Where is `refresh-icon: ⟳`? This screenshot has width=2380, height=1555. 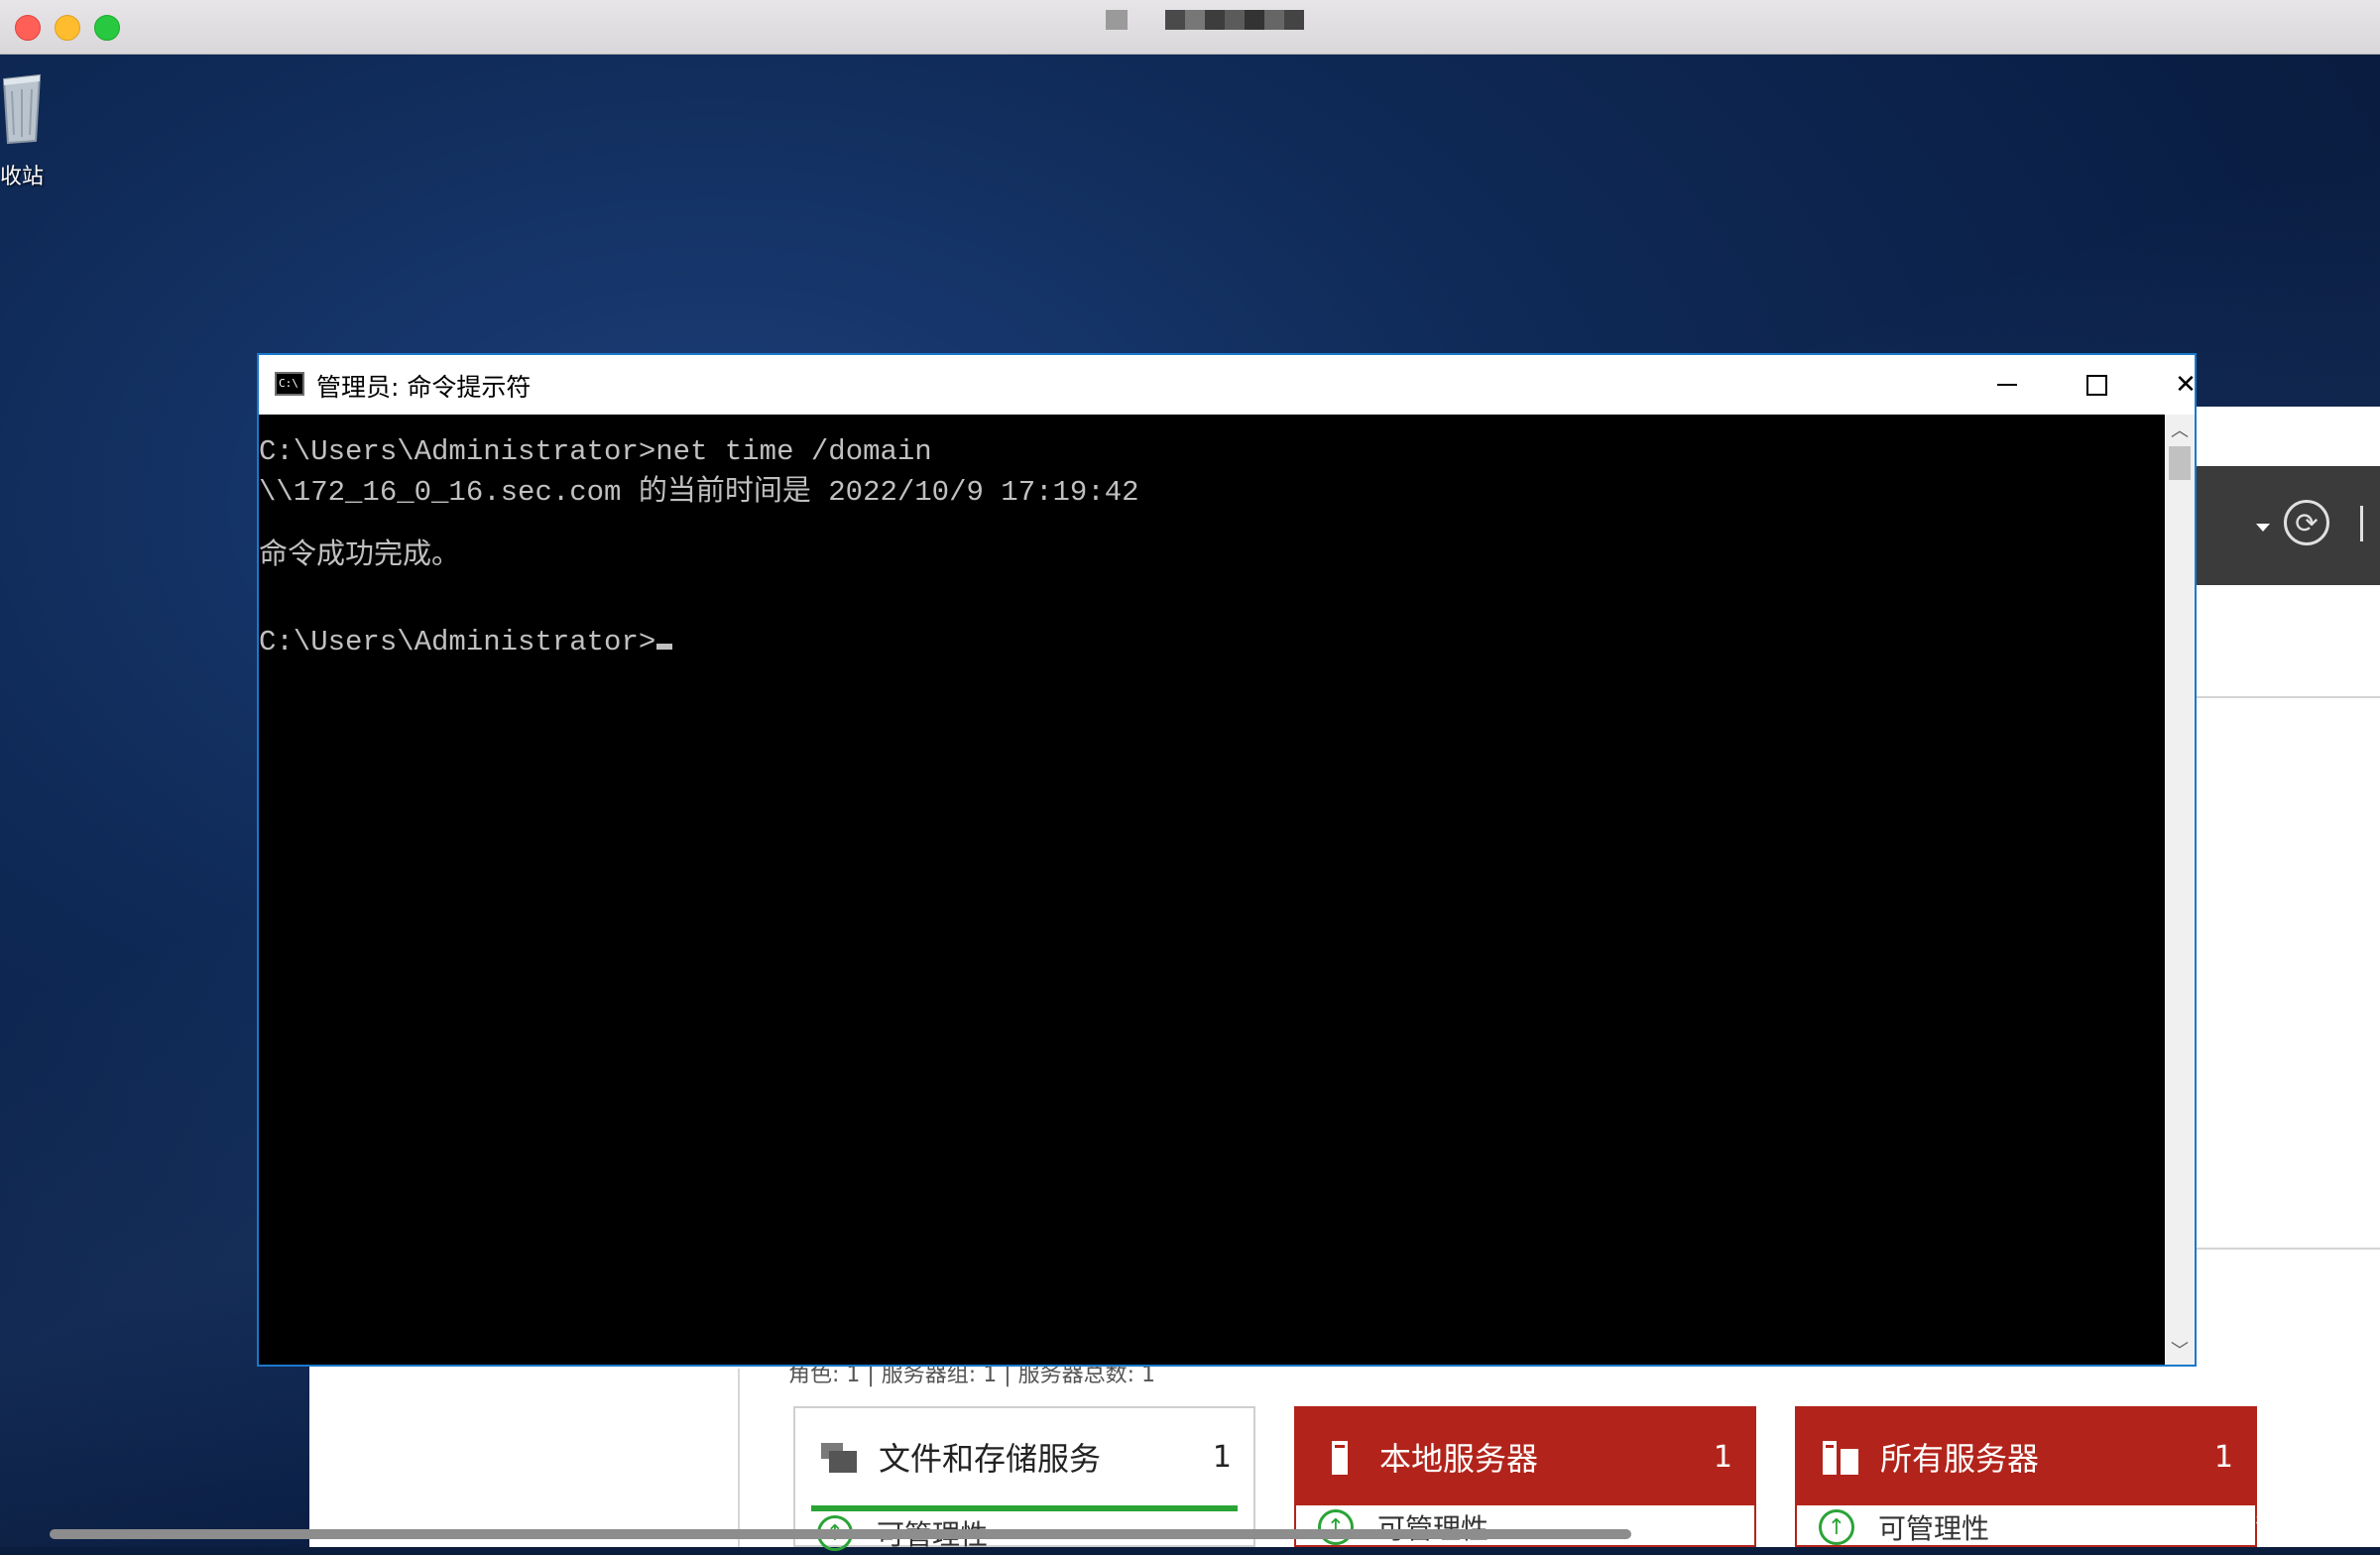
refresh-icon: ⟳ is located at coordinates (2306, 522).